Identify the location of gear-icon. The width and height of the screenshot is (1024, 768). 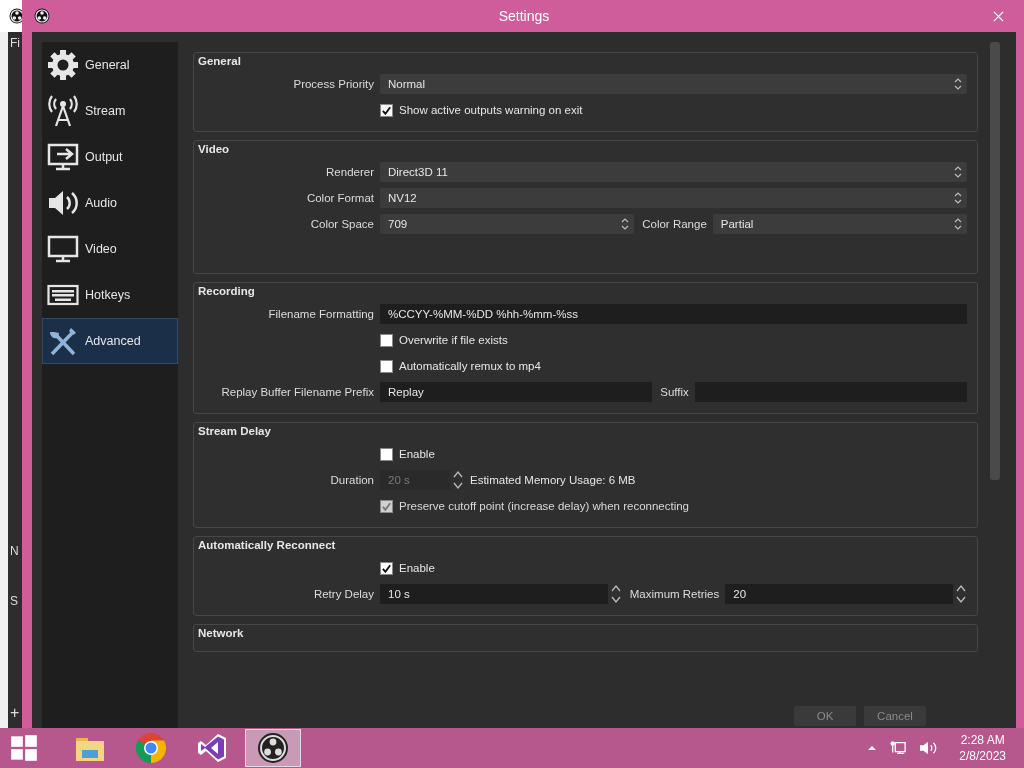
(63, 65).